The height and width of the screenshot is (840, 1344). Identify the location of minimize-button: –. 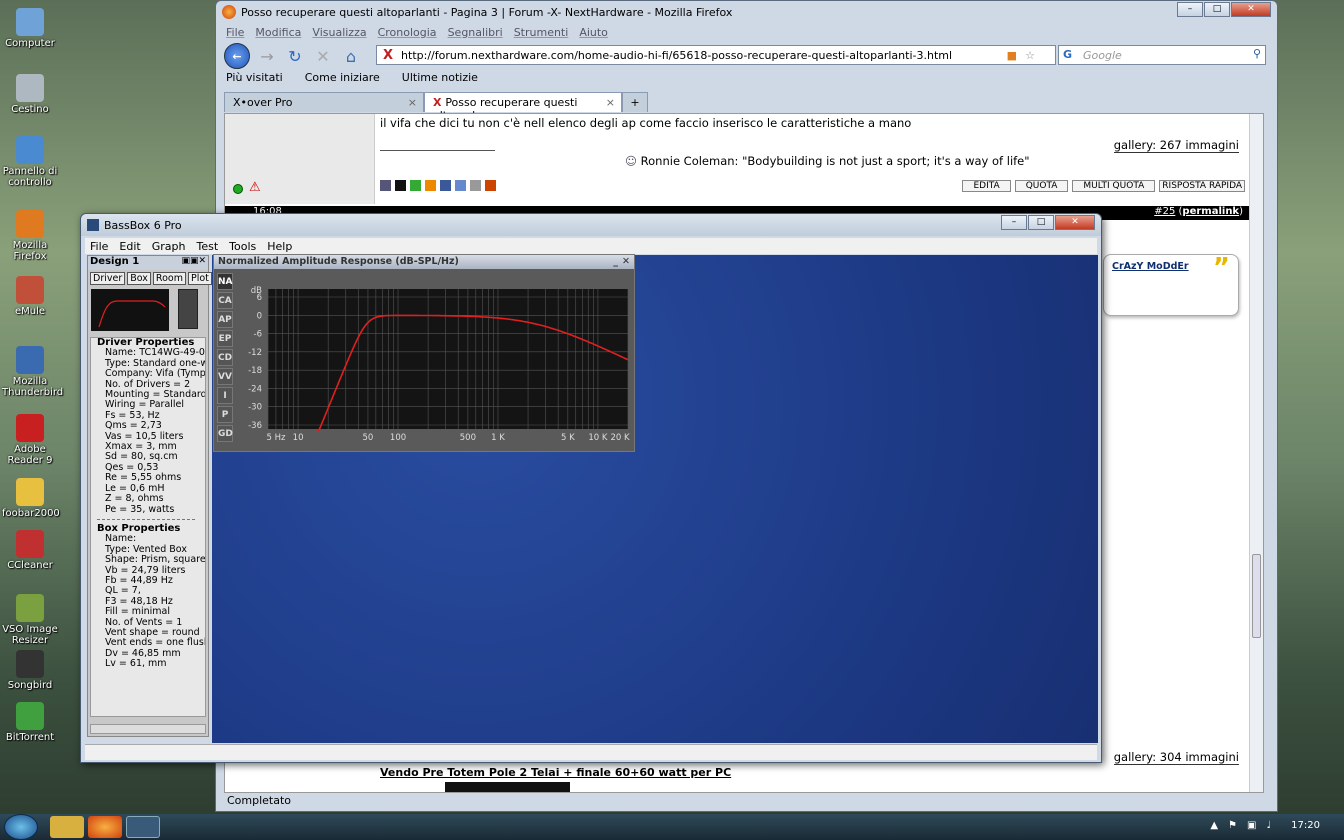
(1190, 9).